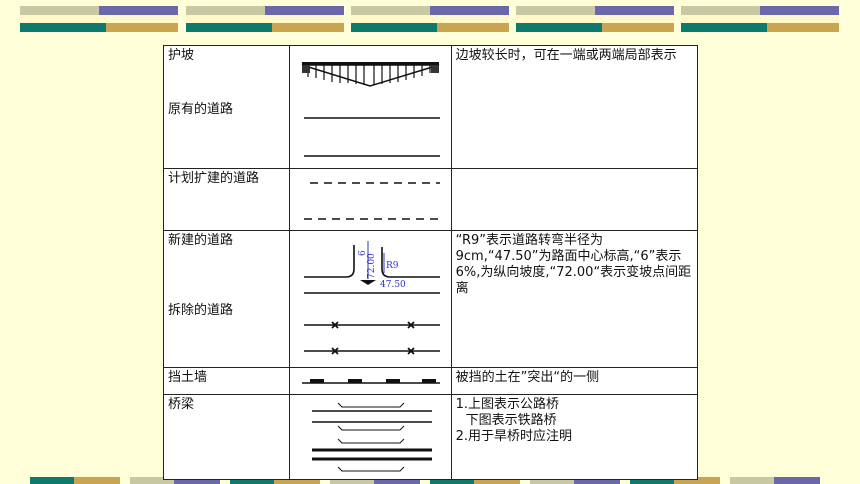 Image resolution: width=860 pixels, height=484 pixels. Describe the element at coordinates (188, 377) in the screenshot. I see `row-name: 挡土墙` at that location.